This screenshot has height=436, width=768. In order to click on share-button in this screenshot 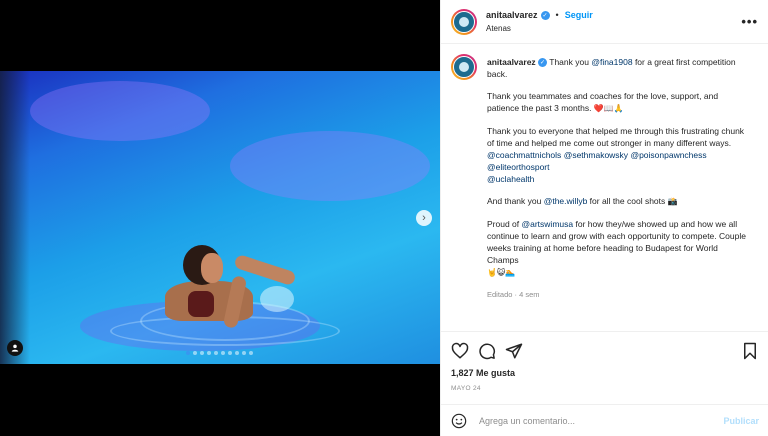, I will do `click(514, 351)`.